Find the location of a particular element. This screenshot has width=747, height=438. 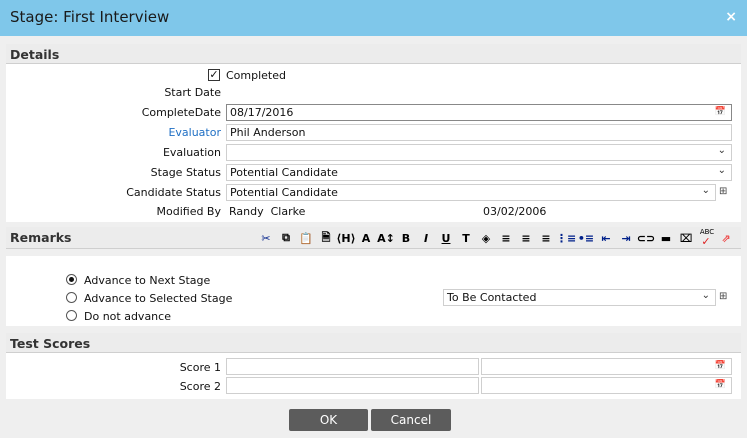

editor-toolbar: ✂ ⧉ 📋 🗎 ⟨H⟩ A A↕ B I U T ◈ ≡ ≡ ≡ ⋮≡ •≡ ⇤ ⇥ ⊂⊃ ▬ ⌧ ✓ ⇗ is located at coordinates (496, 238).